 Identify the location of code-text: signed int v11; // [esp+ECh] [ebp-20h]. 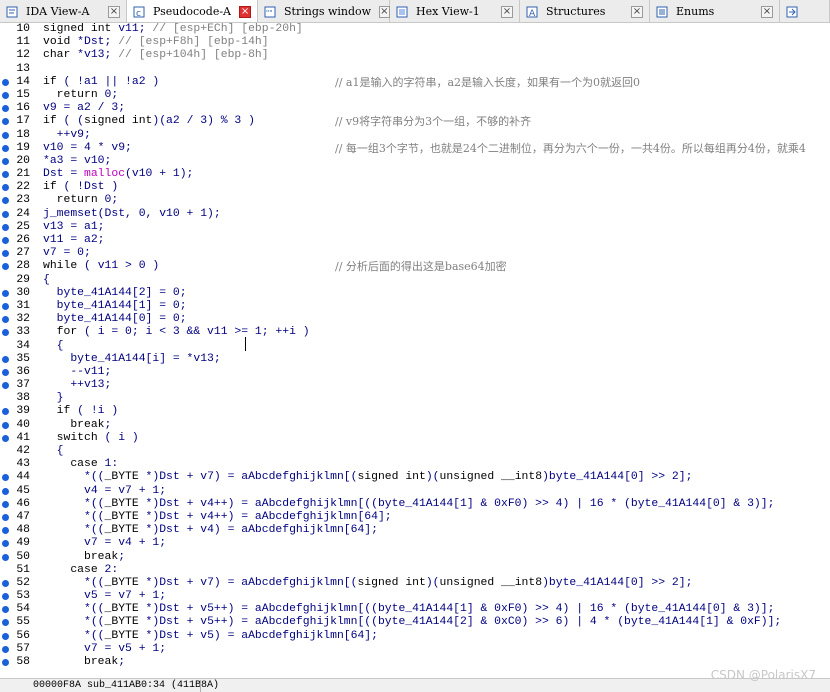
(173, 29).